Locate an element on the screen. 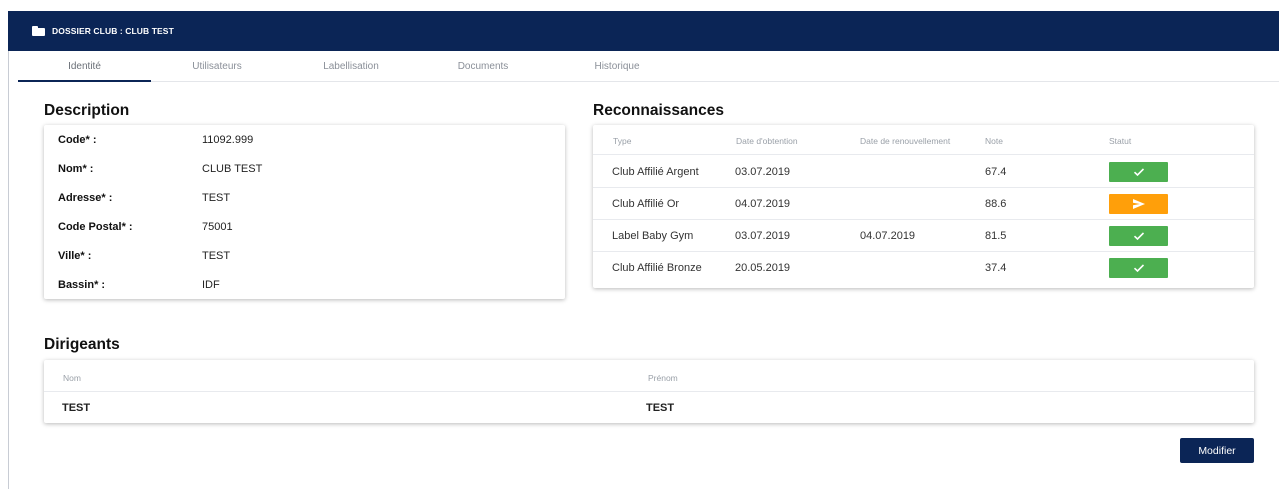 Image resolution: width=1279 pixels, height=489 pixels. tab-utilisateurs: Utilisateurs is located at coordinates (217, 67).